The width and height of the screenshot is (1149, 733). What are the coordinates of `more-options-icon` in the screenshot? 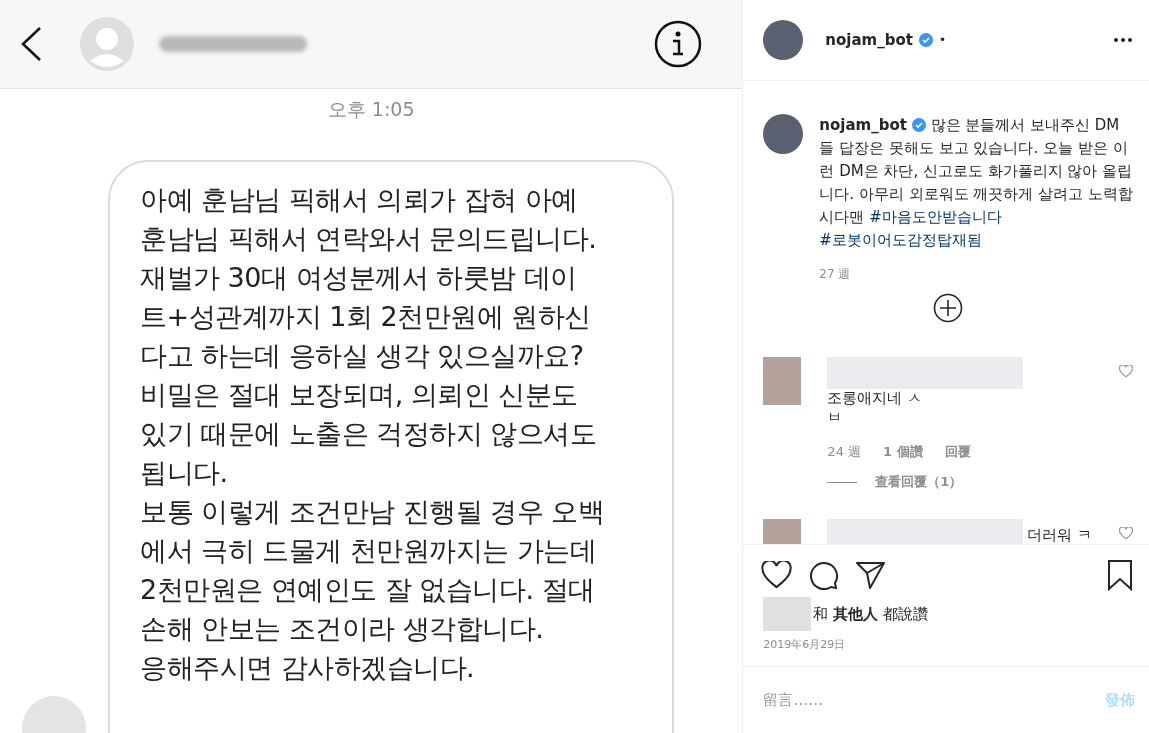 It's located at (1123, 40).